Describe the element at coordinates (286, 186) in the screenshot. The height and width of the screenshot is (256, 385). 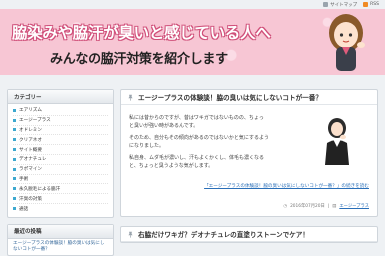
I see `read-more-link: 「エージープラスの体験談！脇の臭いは気にしないコトが一番？」の続きを読む` at that location.